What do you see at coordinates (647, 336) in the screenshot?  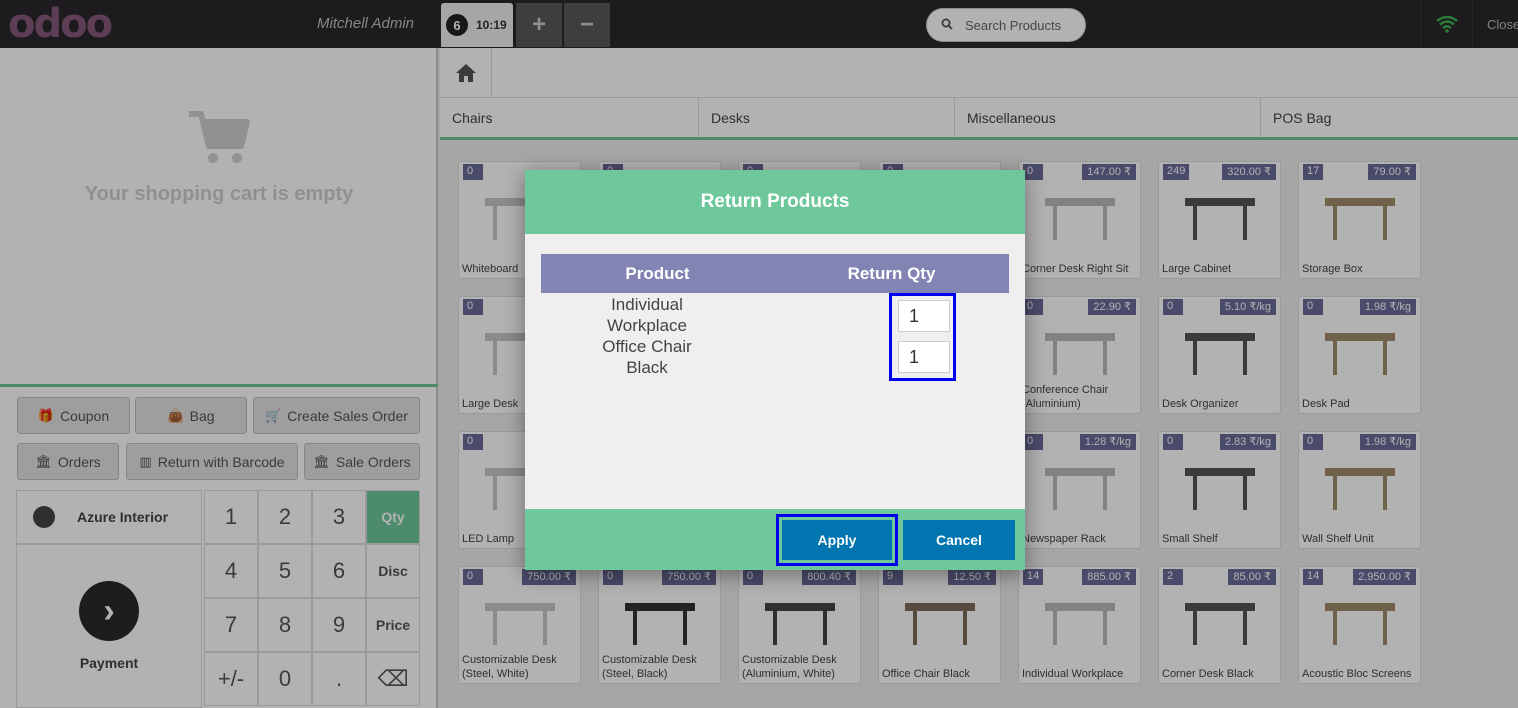 I see `return-product-name: Individual Workplace Office Chair Black` at bounding box center [647, 336].